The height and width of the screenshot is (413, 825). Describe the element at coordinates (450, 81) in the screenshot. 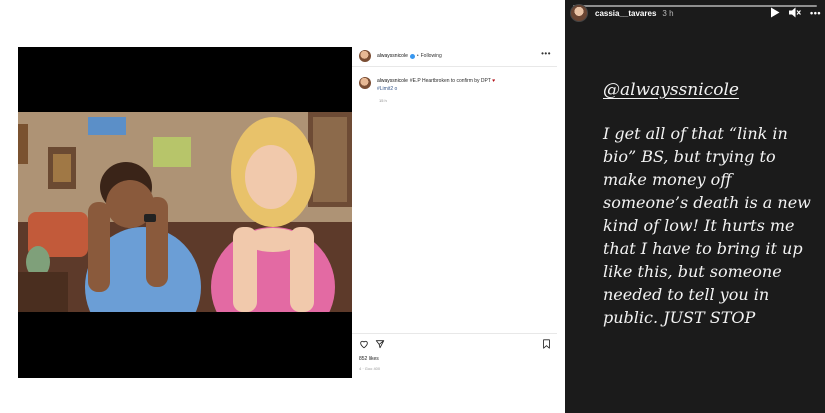

I see `caption-text: #E.P Heartbroken to confirm by DPT` at that location.